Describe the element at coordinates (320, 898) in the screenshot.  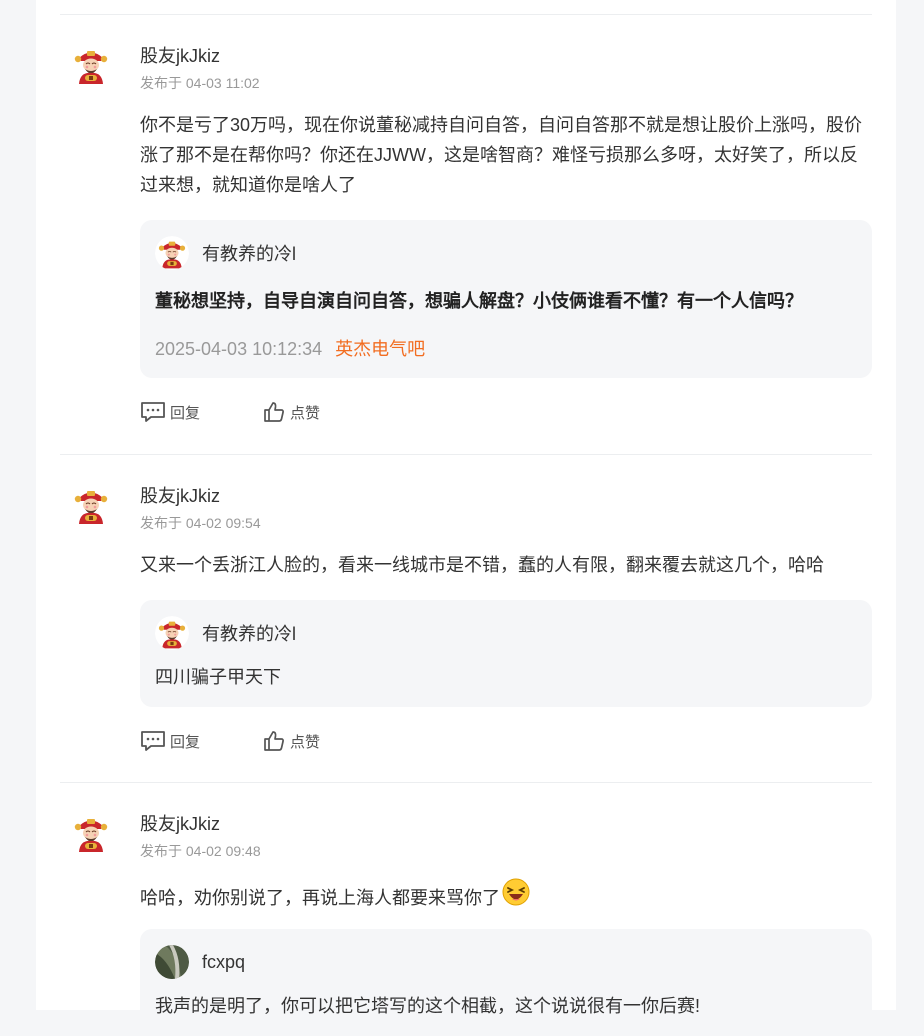
I see `comment-content: 哈哈，劝你别说了，再说上海人都要来骂你了` at that location.